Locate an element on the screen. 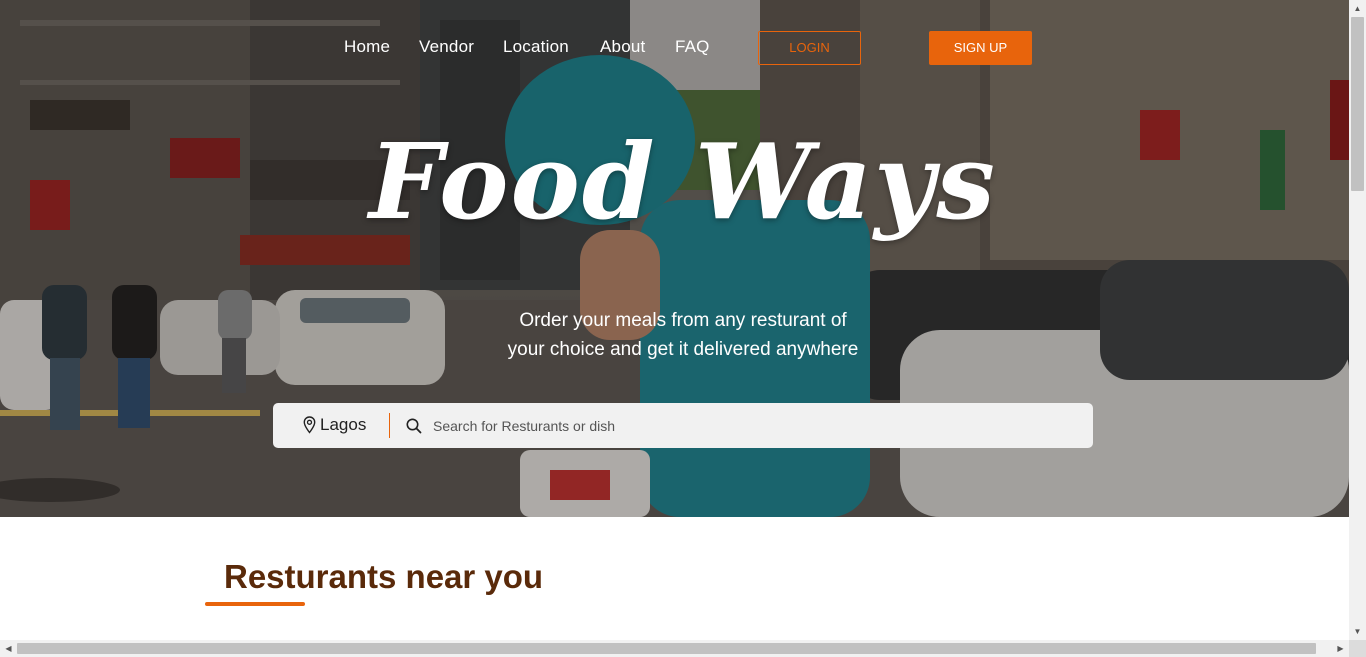 This screenshot has width=1366, height=657. search-input is located at coordinates (753, 425).